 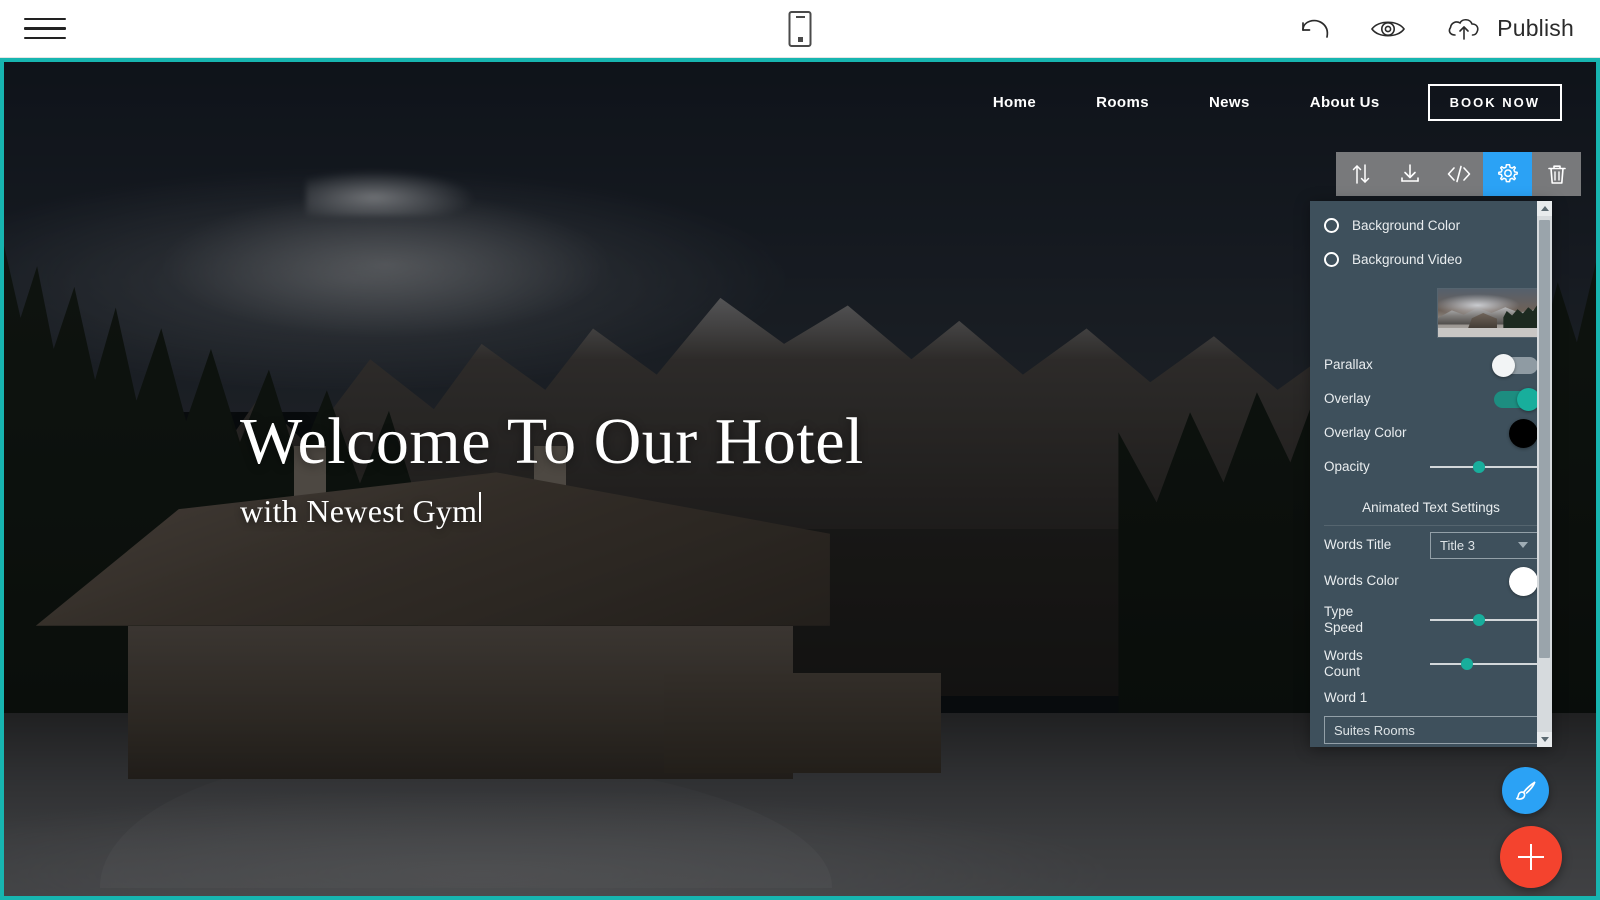 I want to click on delete-block-icon, so click(x=1556, y=174).